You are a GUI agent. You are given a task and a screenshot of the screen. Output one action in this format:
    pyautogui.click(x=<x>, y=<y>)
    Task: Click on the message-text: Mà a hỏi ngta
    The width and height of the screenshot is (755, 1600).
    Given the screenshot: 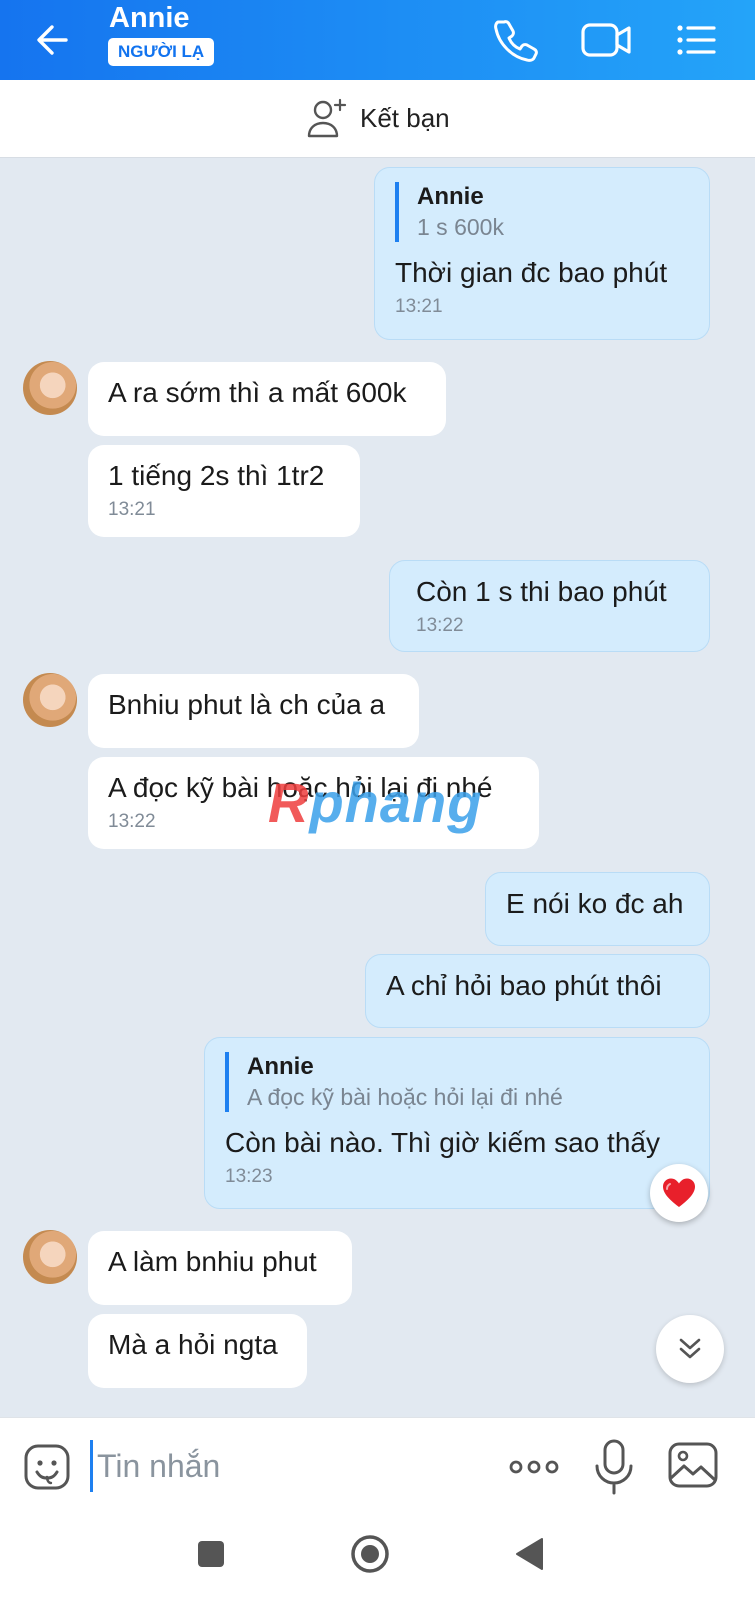 What is the action you would take?
    pyautogui.click(x=193, y=1344)
    